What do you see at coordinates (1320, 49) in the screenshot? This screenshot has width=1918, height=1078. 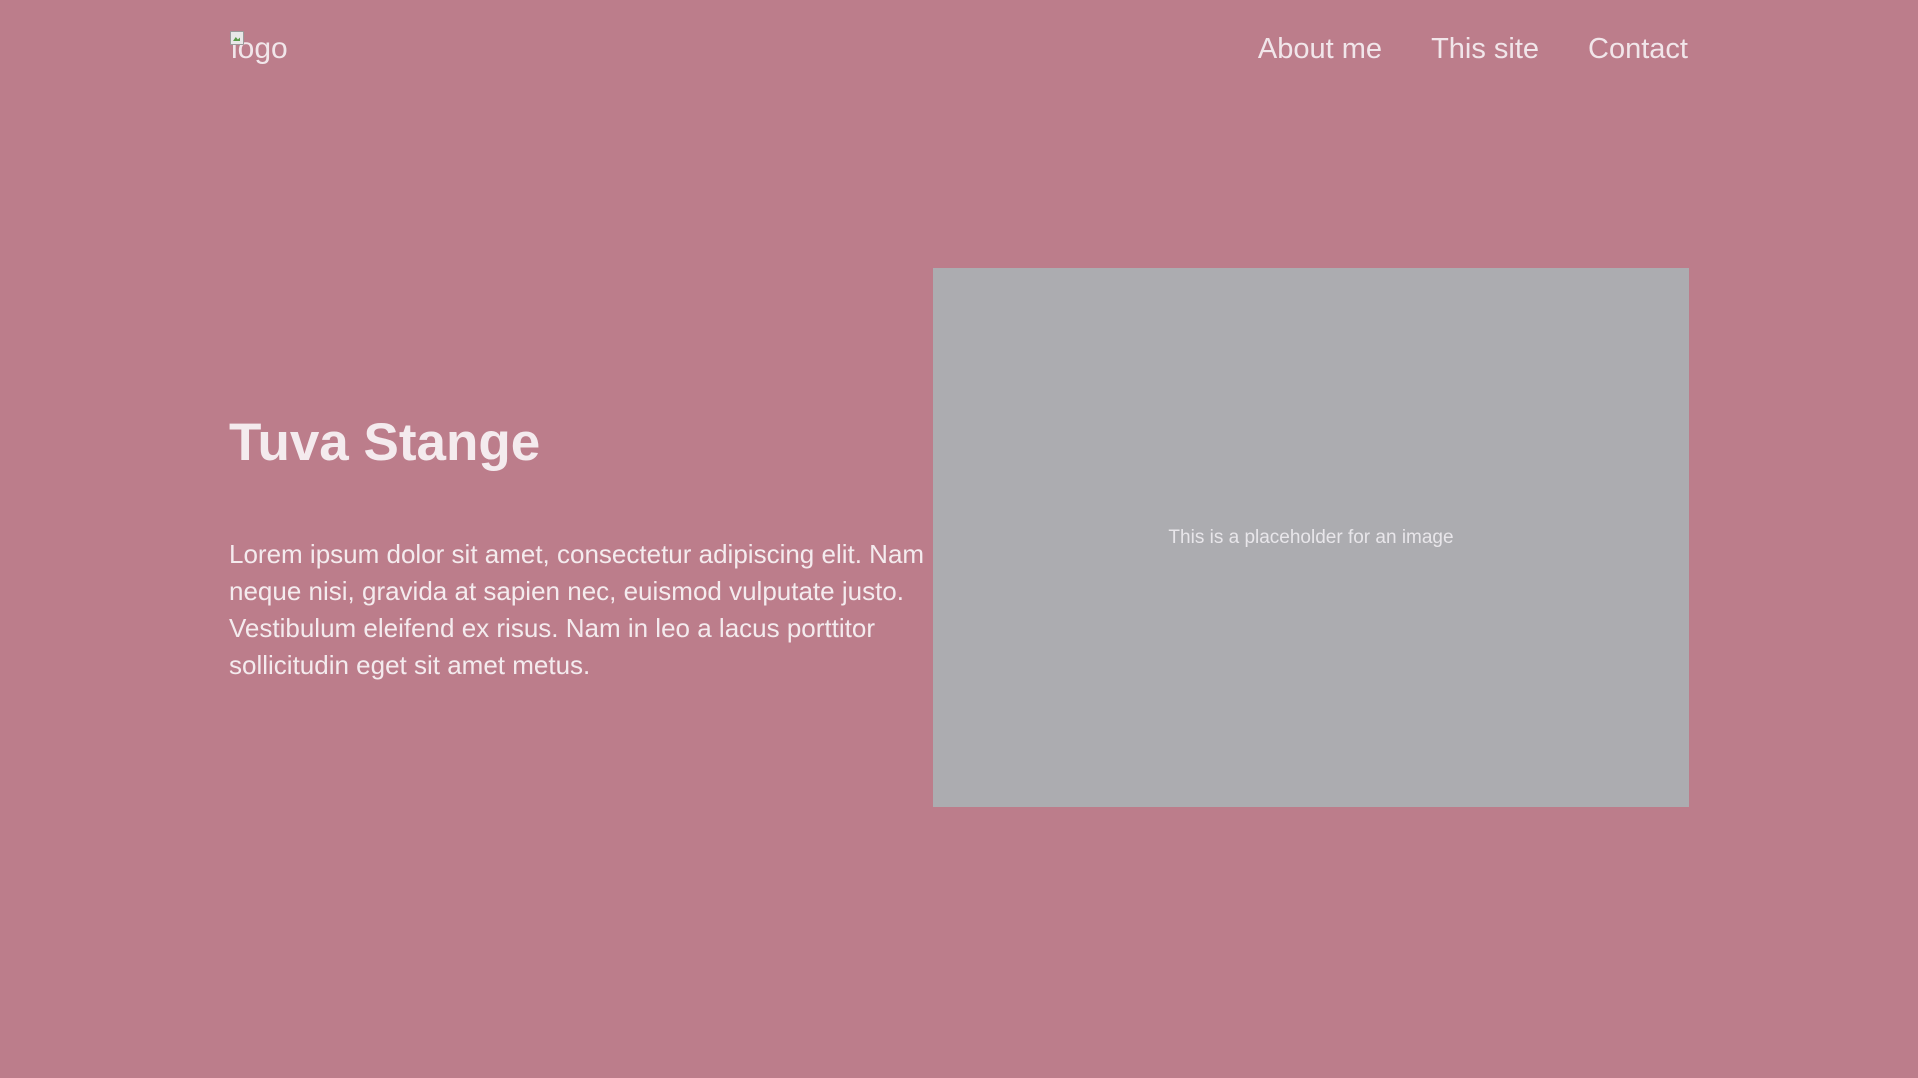 I see `nav-link-about-me: About me` at bounding box center [1320, 49].